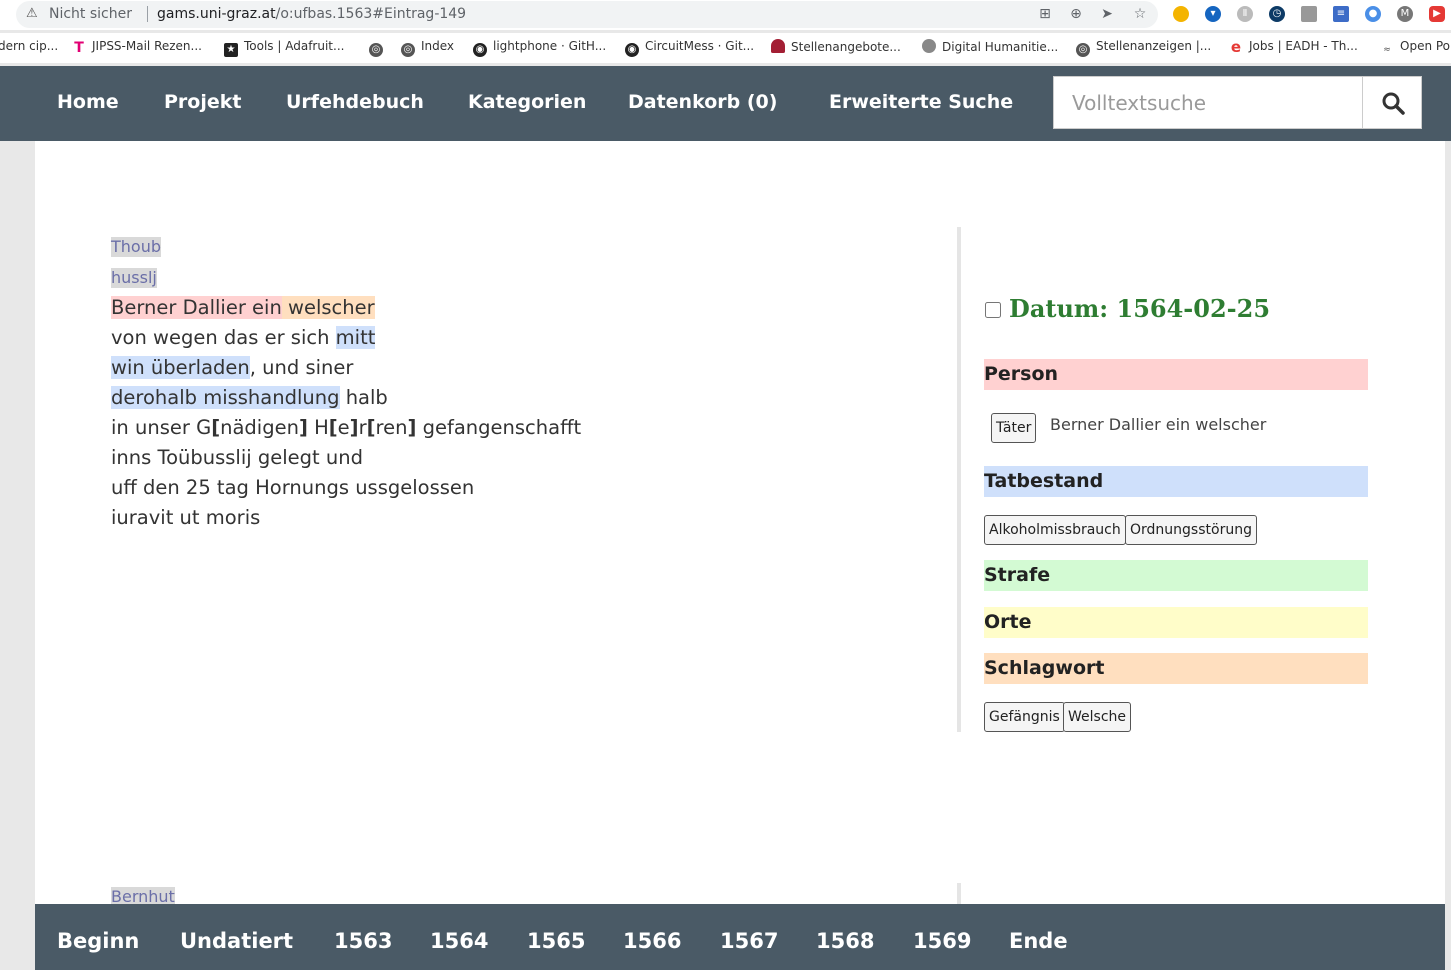 The height and width of the screenshot is (970, 1451). Describe the element at coordinates (1076, 14) in the screenshot. I see `zoom-icon: ⊕` at that location.